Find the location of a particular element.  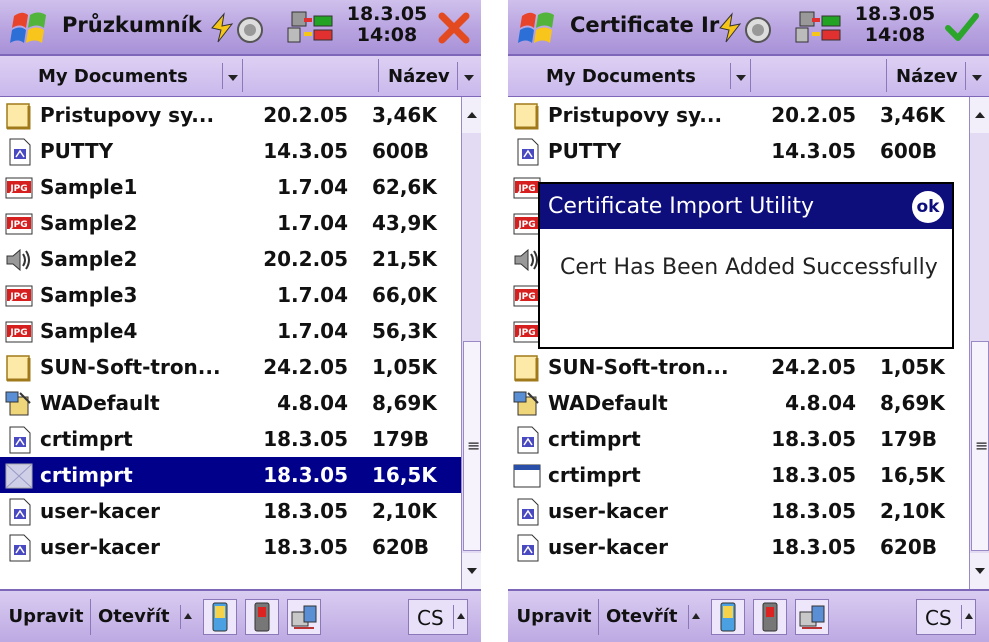

file-date: 14.3.05 is located at coordinates (813, 151).